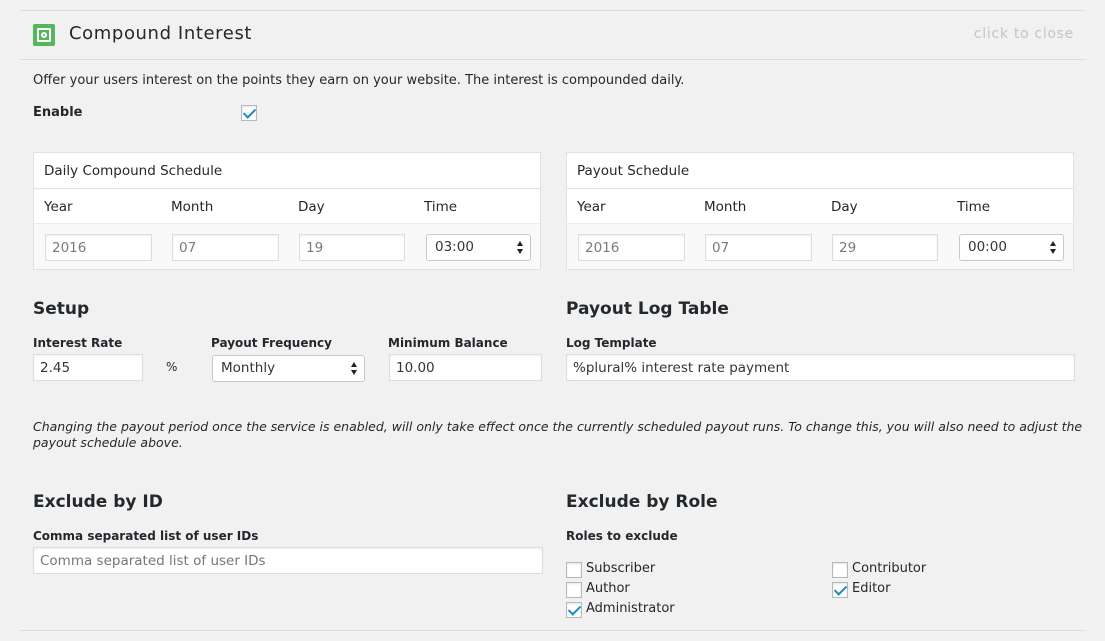 The width and height of the screenshot is (1105, 641). What do you see at coordinates (871, 588) in the screenshot?
I see `role-editor-label: Editor` at bounding box center [871, 588].